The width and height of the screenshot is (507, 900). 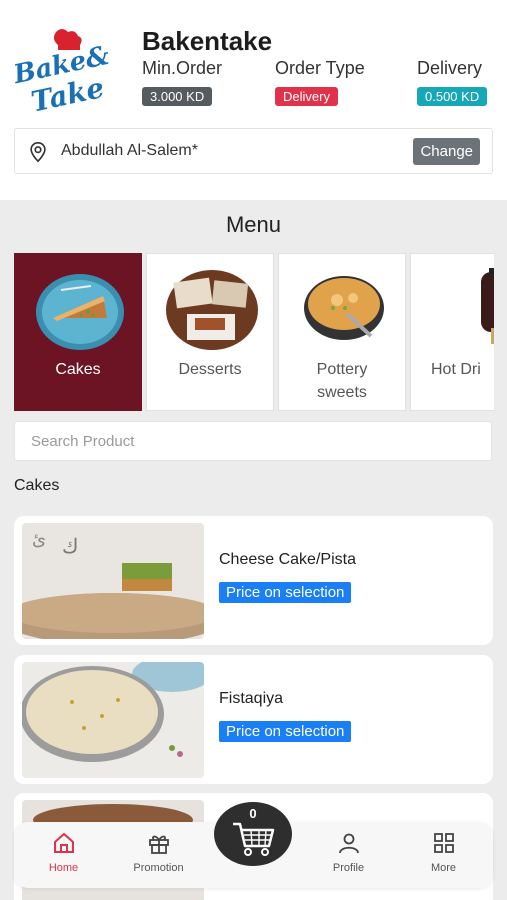 I want to click on location-pin-icon, so click(x=38, y=154).